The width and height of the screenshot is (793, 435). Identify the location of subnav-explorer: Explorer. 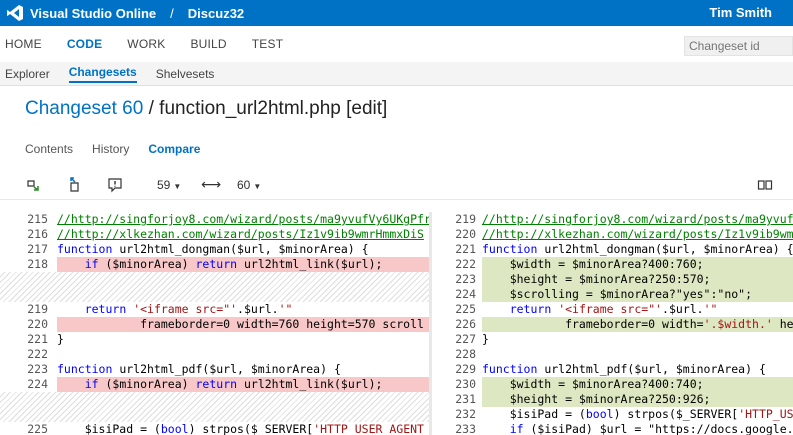
(27, 74).